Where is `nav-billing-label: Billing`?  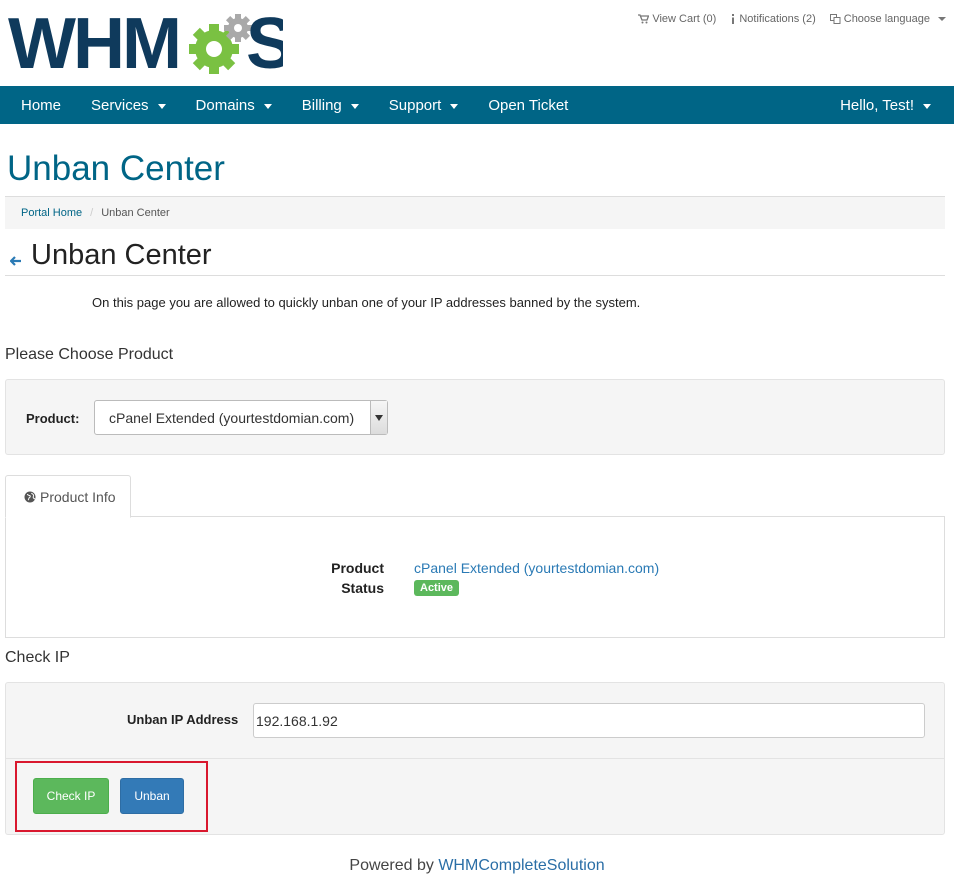 nav-billing-label: Billing is located at coordinates (321, 105).